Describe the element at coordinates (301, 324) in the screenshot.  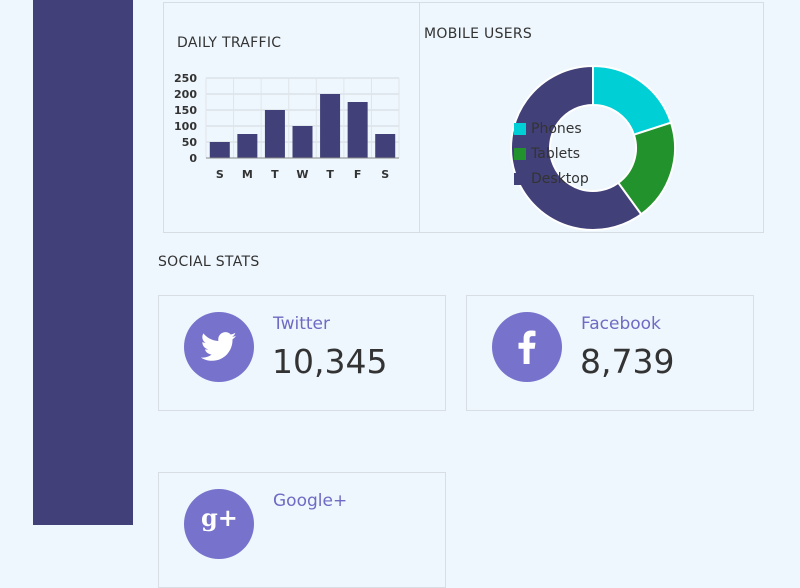
I see `twitter-label: Twitter` at that location.